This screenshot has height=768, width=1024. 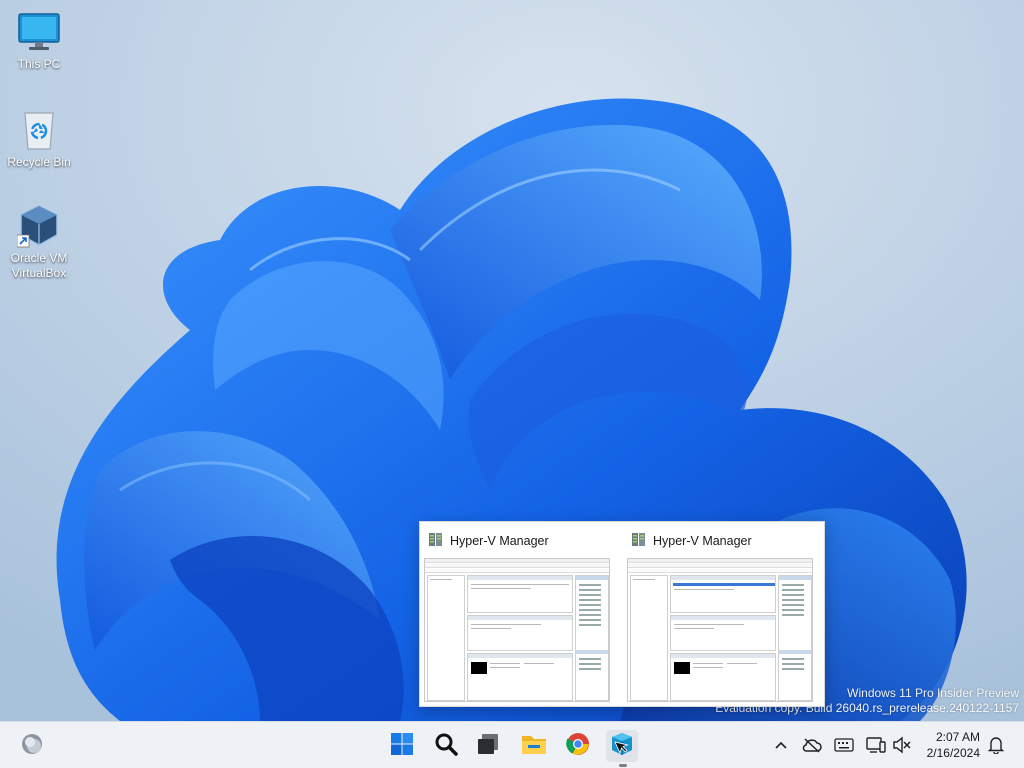 I want to click on cloud-offline-icon, so click(x=812, y=745).